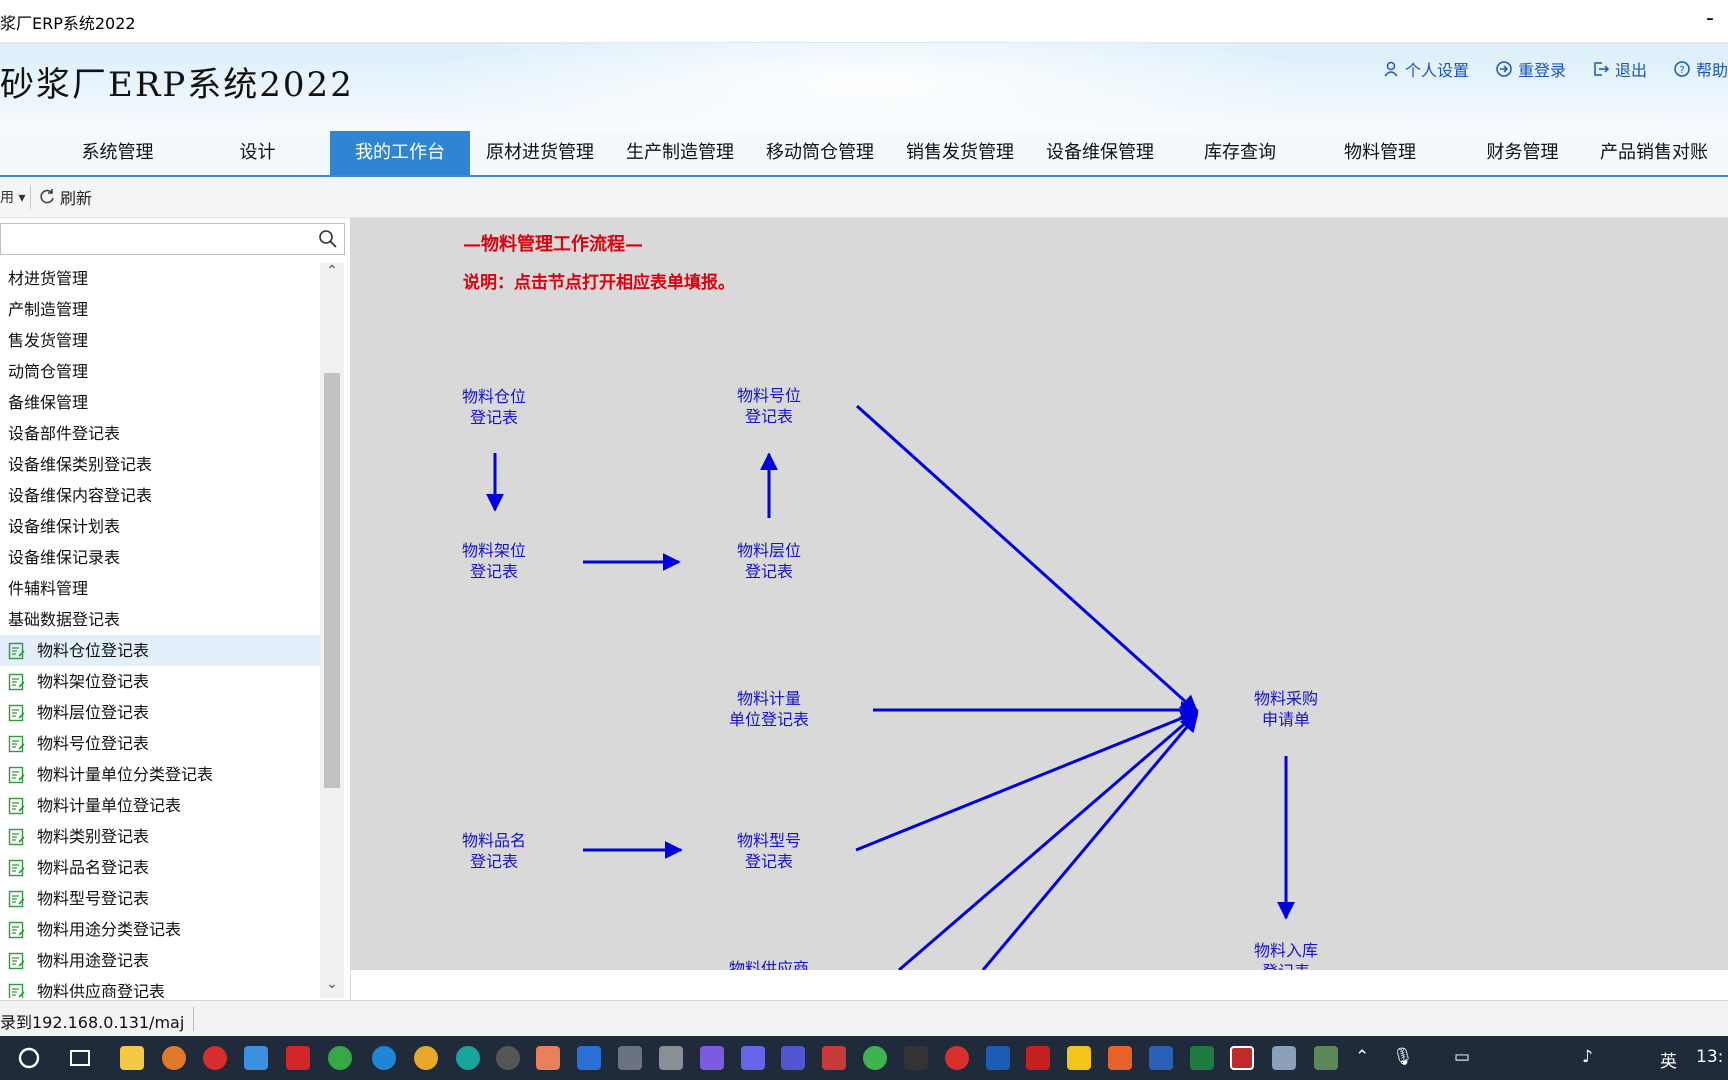 This screenshot has height=1080, width=1728. What do you see at coordinates (328, 239) in the screenshot?
I see `search-icon` at bounding box center [328, 239].